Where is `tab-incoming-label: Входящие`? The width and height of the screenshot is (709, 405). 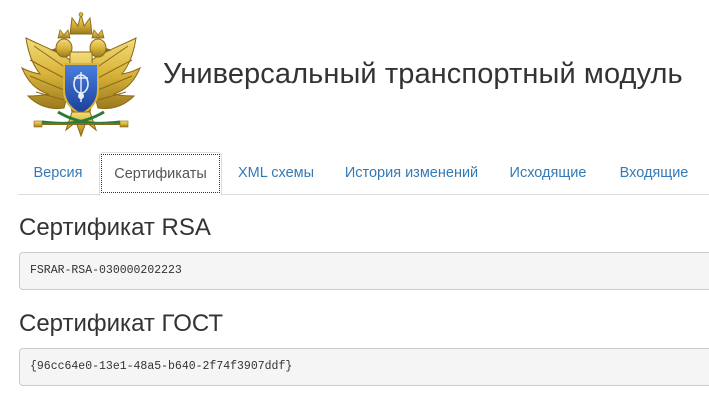
tab-incoming-label: Входящие is located at coordinates (654, 173).